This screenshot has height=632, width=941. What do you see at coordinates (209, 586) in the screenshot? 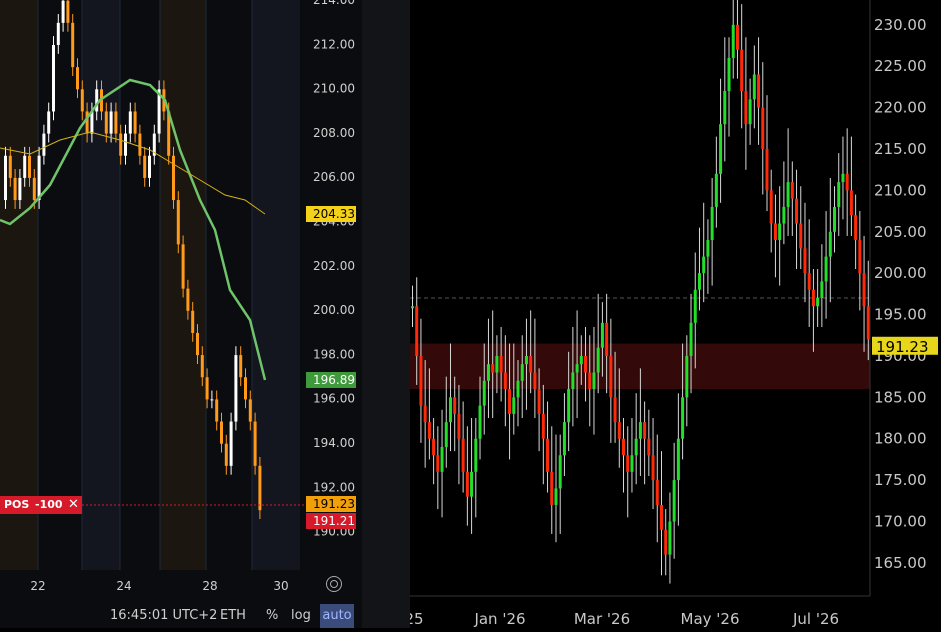
I see `x-tick-label: 28` at bounding box center [209, 586].